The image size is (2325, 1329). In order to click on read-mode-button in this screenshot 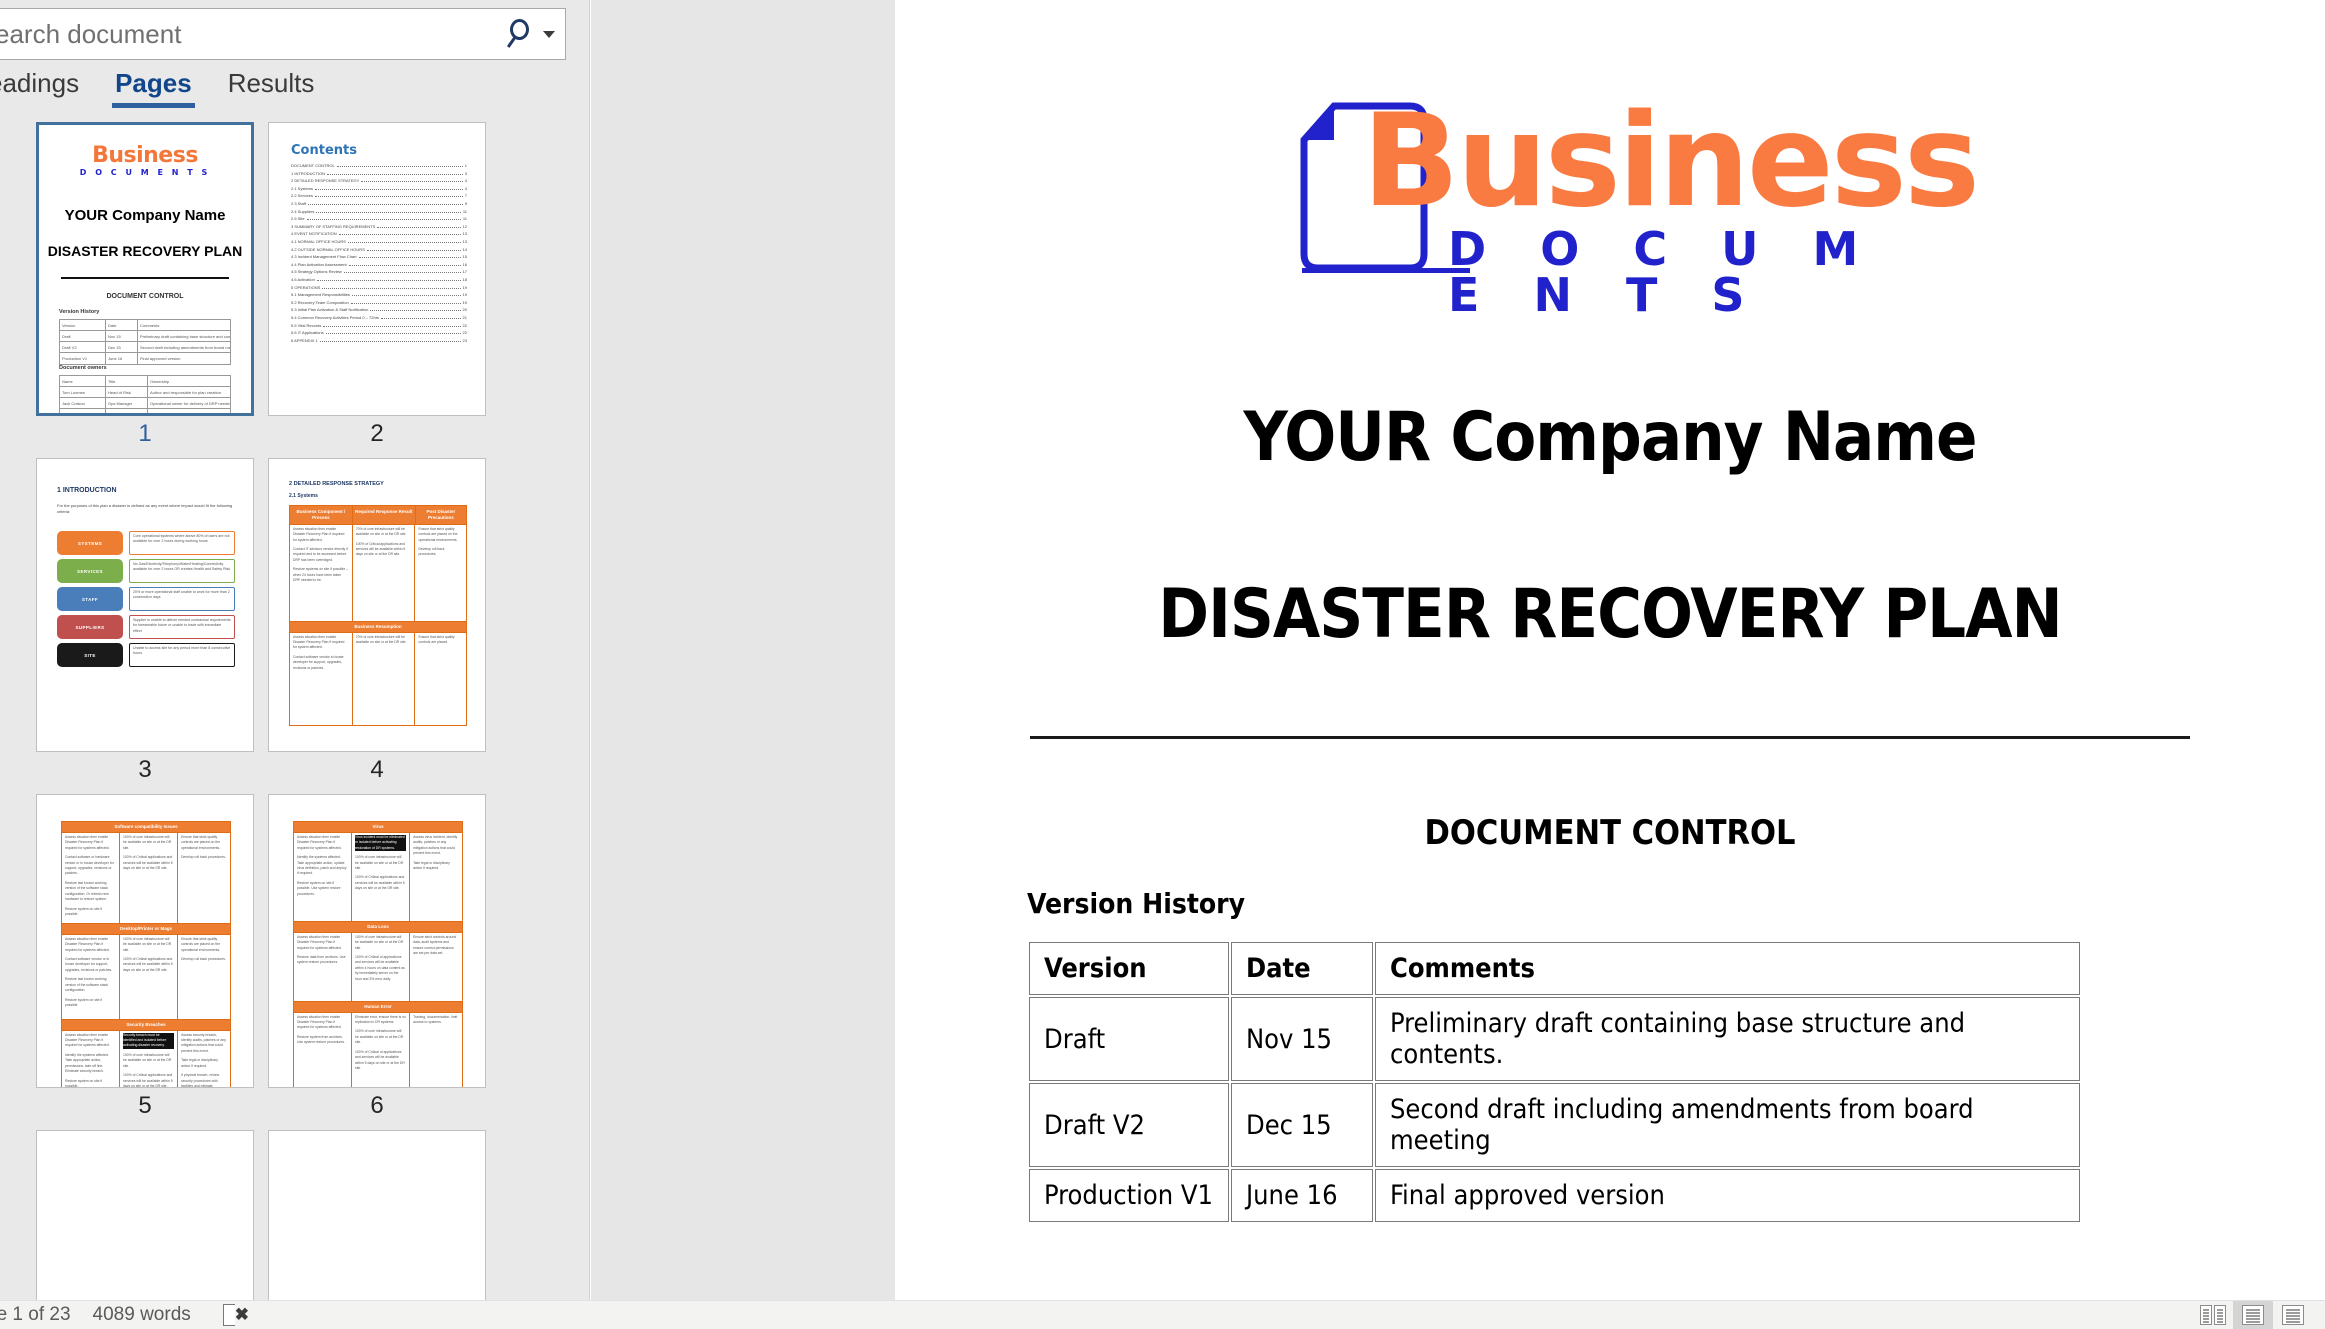, I will do `click(2213, 1315)`.